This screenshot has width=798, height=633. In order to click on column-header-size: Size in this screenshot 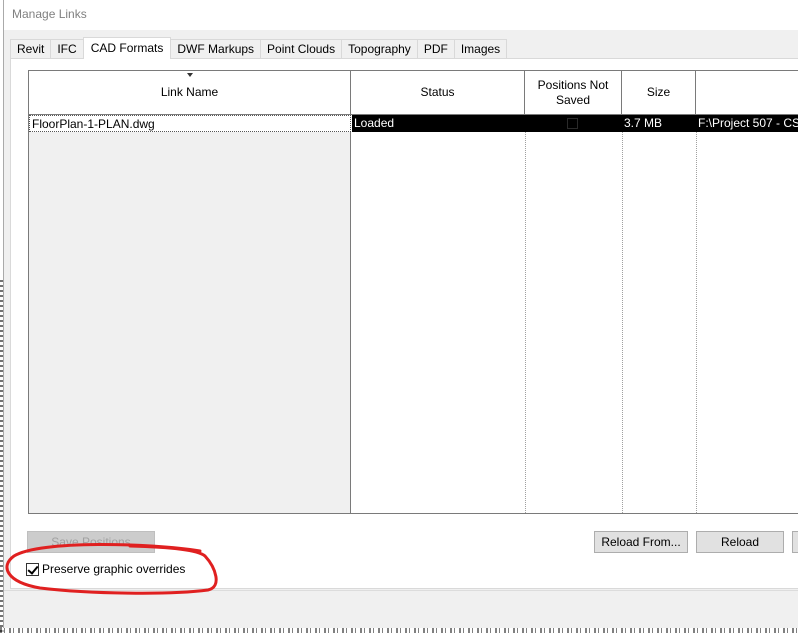, I will do `click(659, 93)`.